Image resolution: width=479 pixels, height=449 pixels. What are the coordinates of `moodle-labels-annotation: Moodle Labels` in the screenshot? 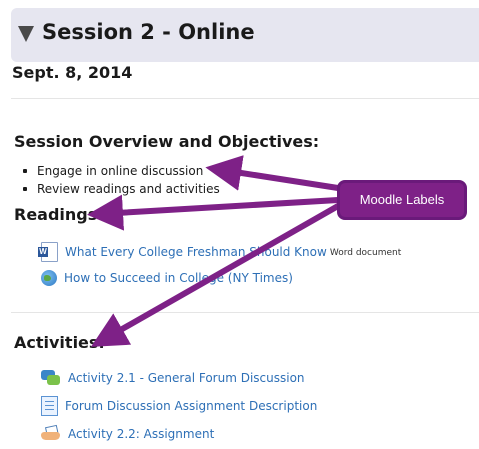 It's located at (402, 200).